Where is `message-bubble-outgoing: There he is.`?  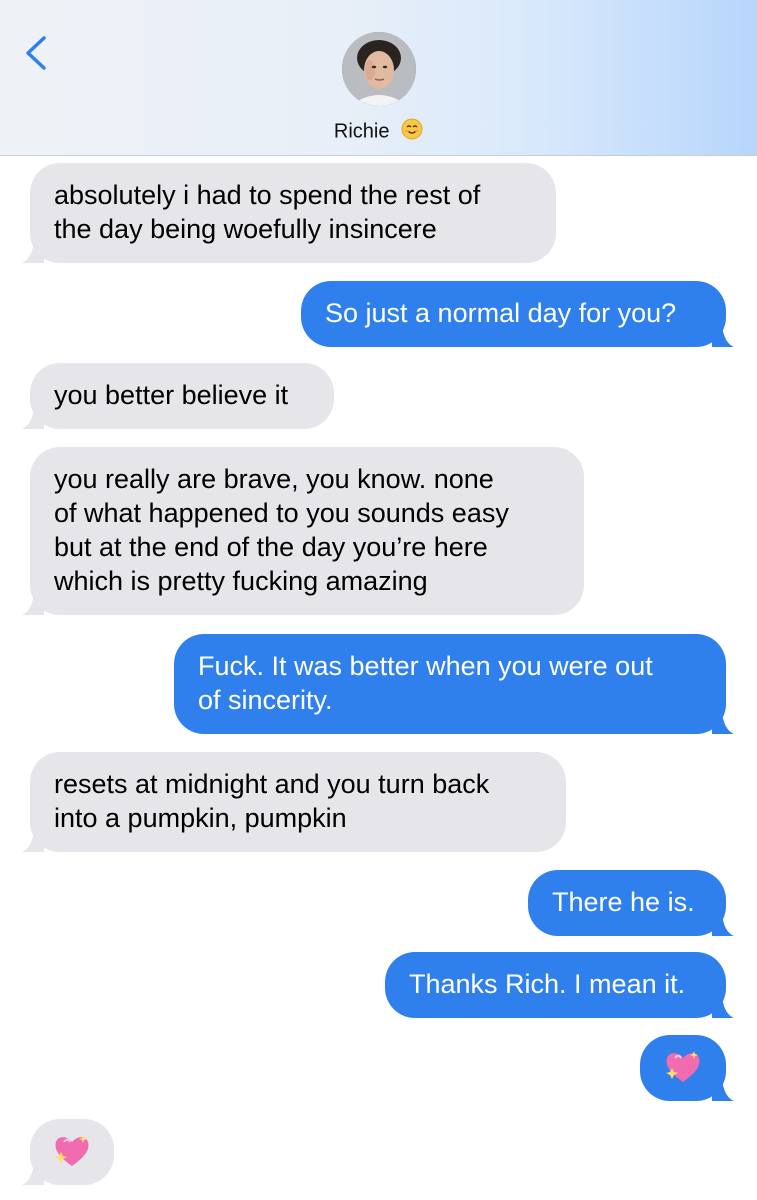
message-bubble-outgoing: There he is. is located at coordinates (631, 903).